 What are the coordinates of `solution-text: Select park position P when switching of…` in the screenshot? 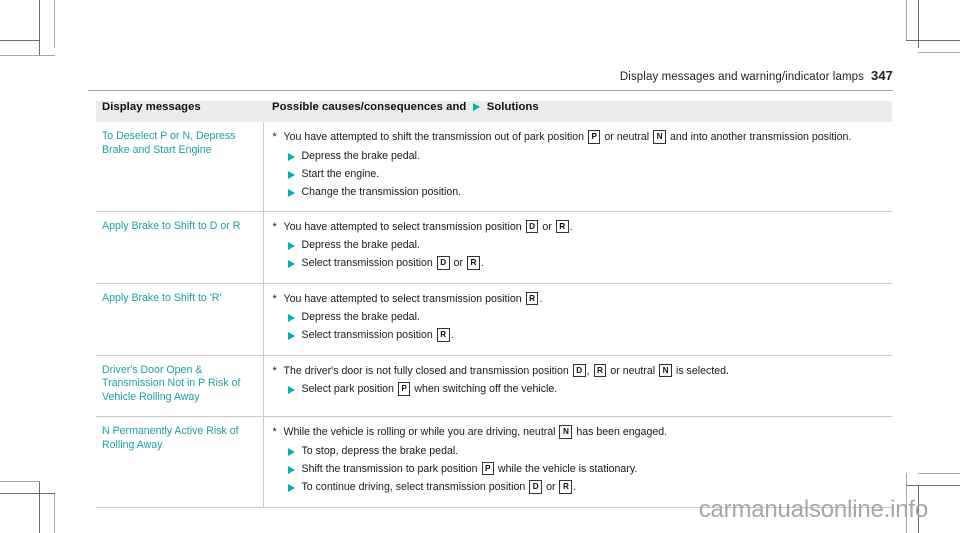 It's located at (429, 389).